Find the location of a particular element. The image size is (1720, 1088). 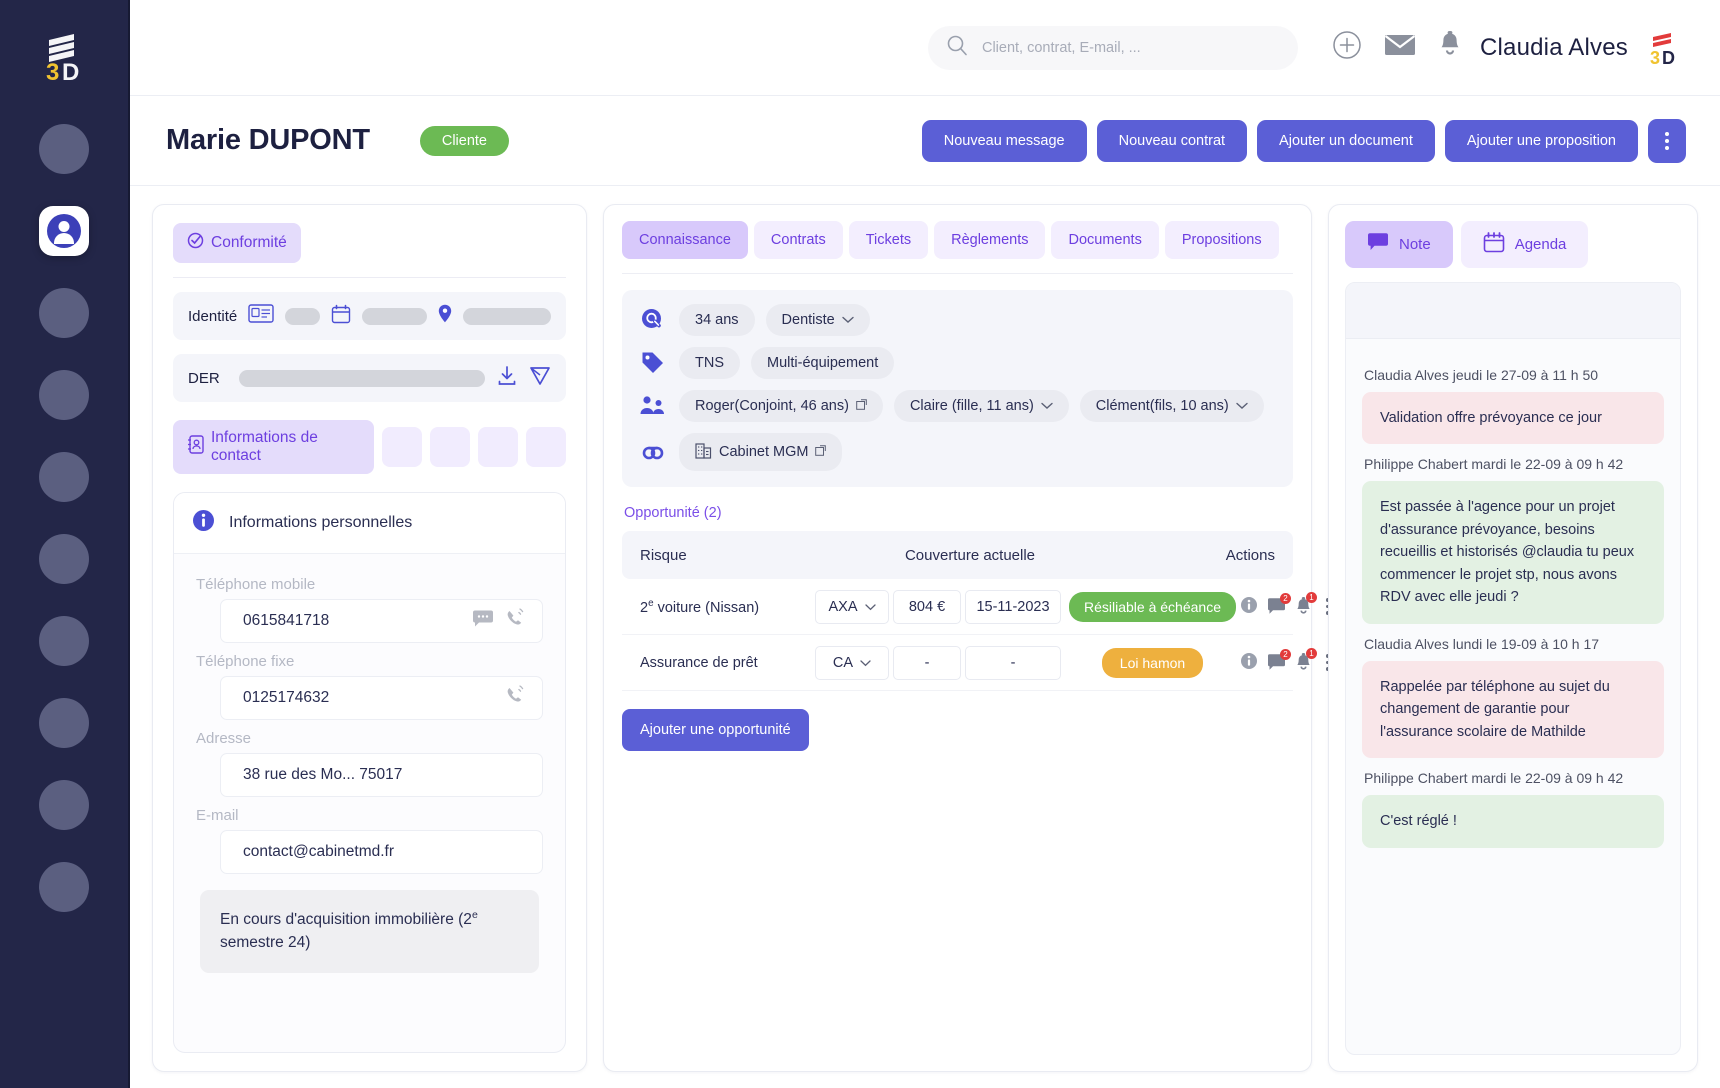

search-input is located at coordinates (1130, 47).